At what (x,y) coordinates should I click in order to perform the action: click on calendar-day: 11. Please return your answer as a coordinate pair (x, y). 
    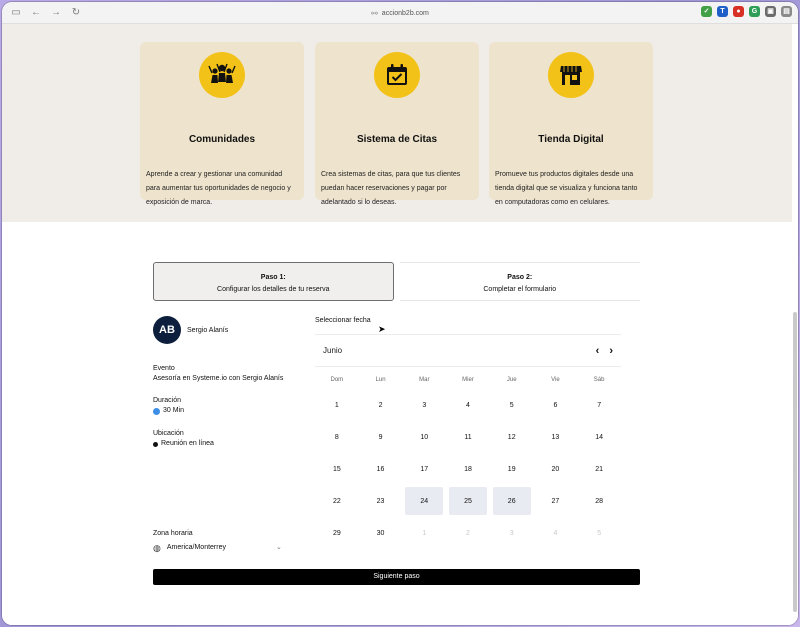
    Looking at the image, I should click on (468, 437).